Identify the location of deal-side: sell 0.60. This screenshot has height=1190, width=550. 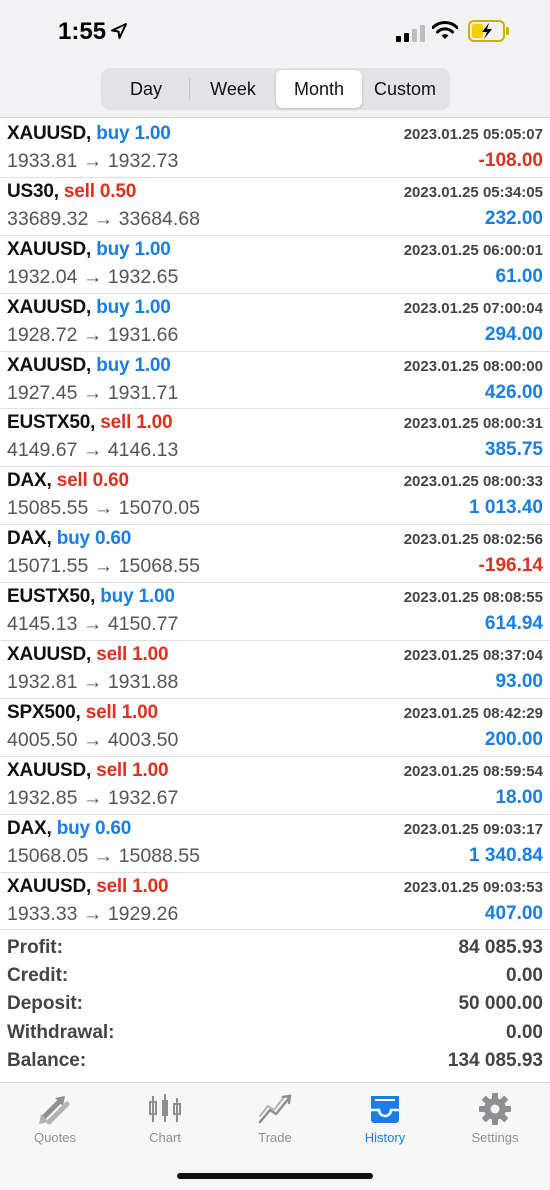
(92, 481).